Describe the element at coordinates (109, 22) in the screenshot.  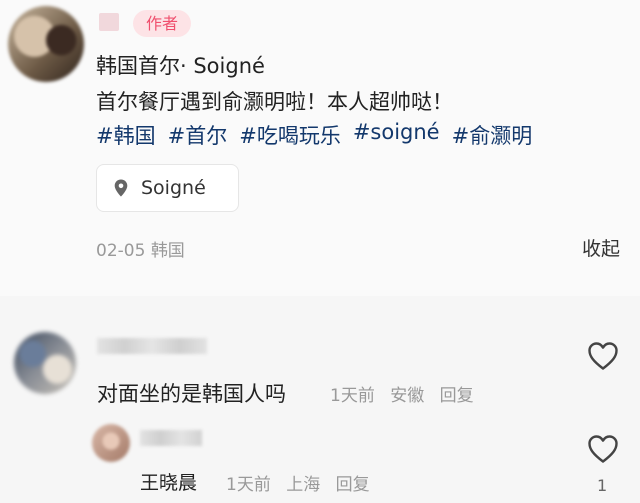
I see `author-name-blurred` at that location.